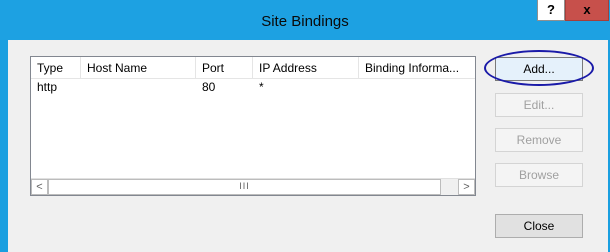 The height and width of the screenshot is (252, 610). What do you see at coordinates (261, 87) in the screenshot?
I see `cell-ip-address: *` at bounding box center [261, 87].